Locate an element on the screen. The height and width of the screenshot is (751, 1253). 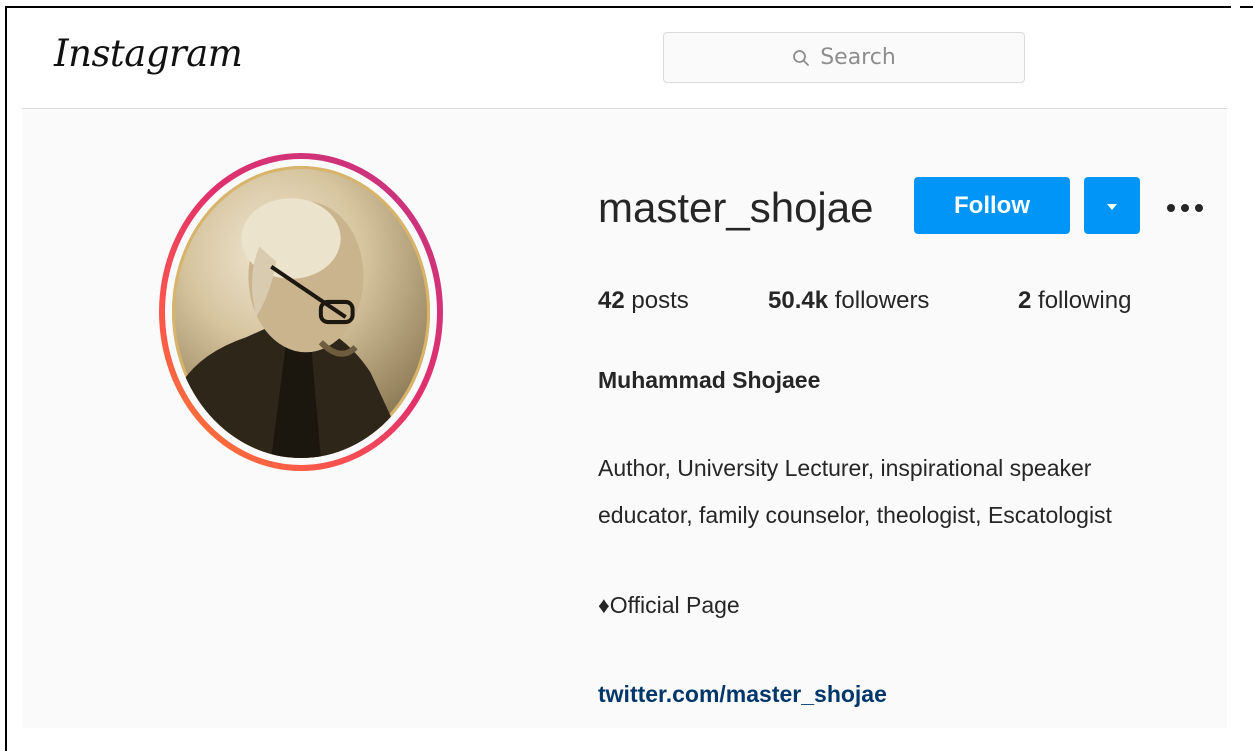
followers-label: followers is located at coordinates (882, 300).